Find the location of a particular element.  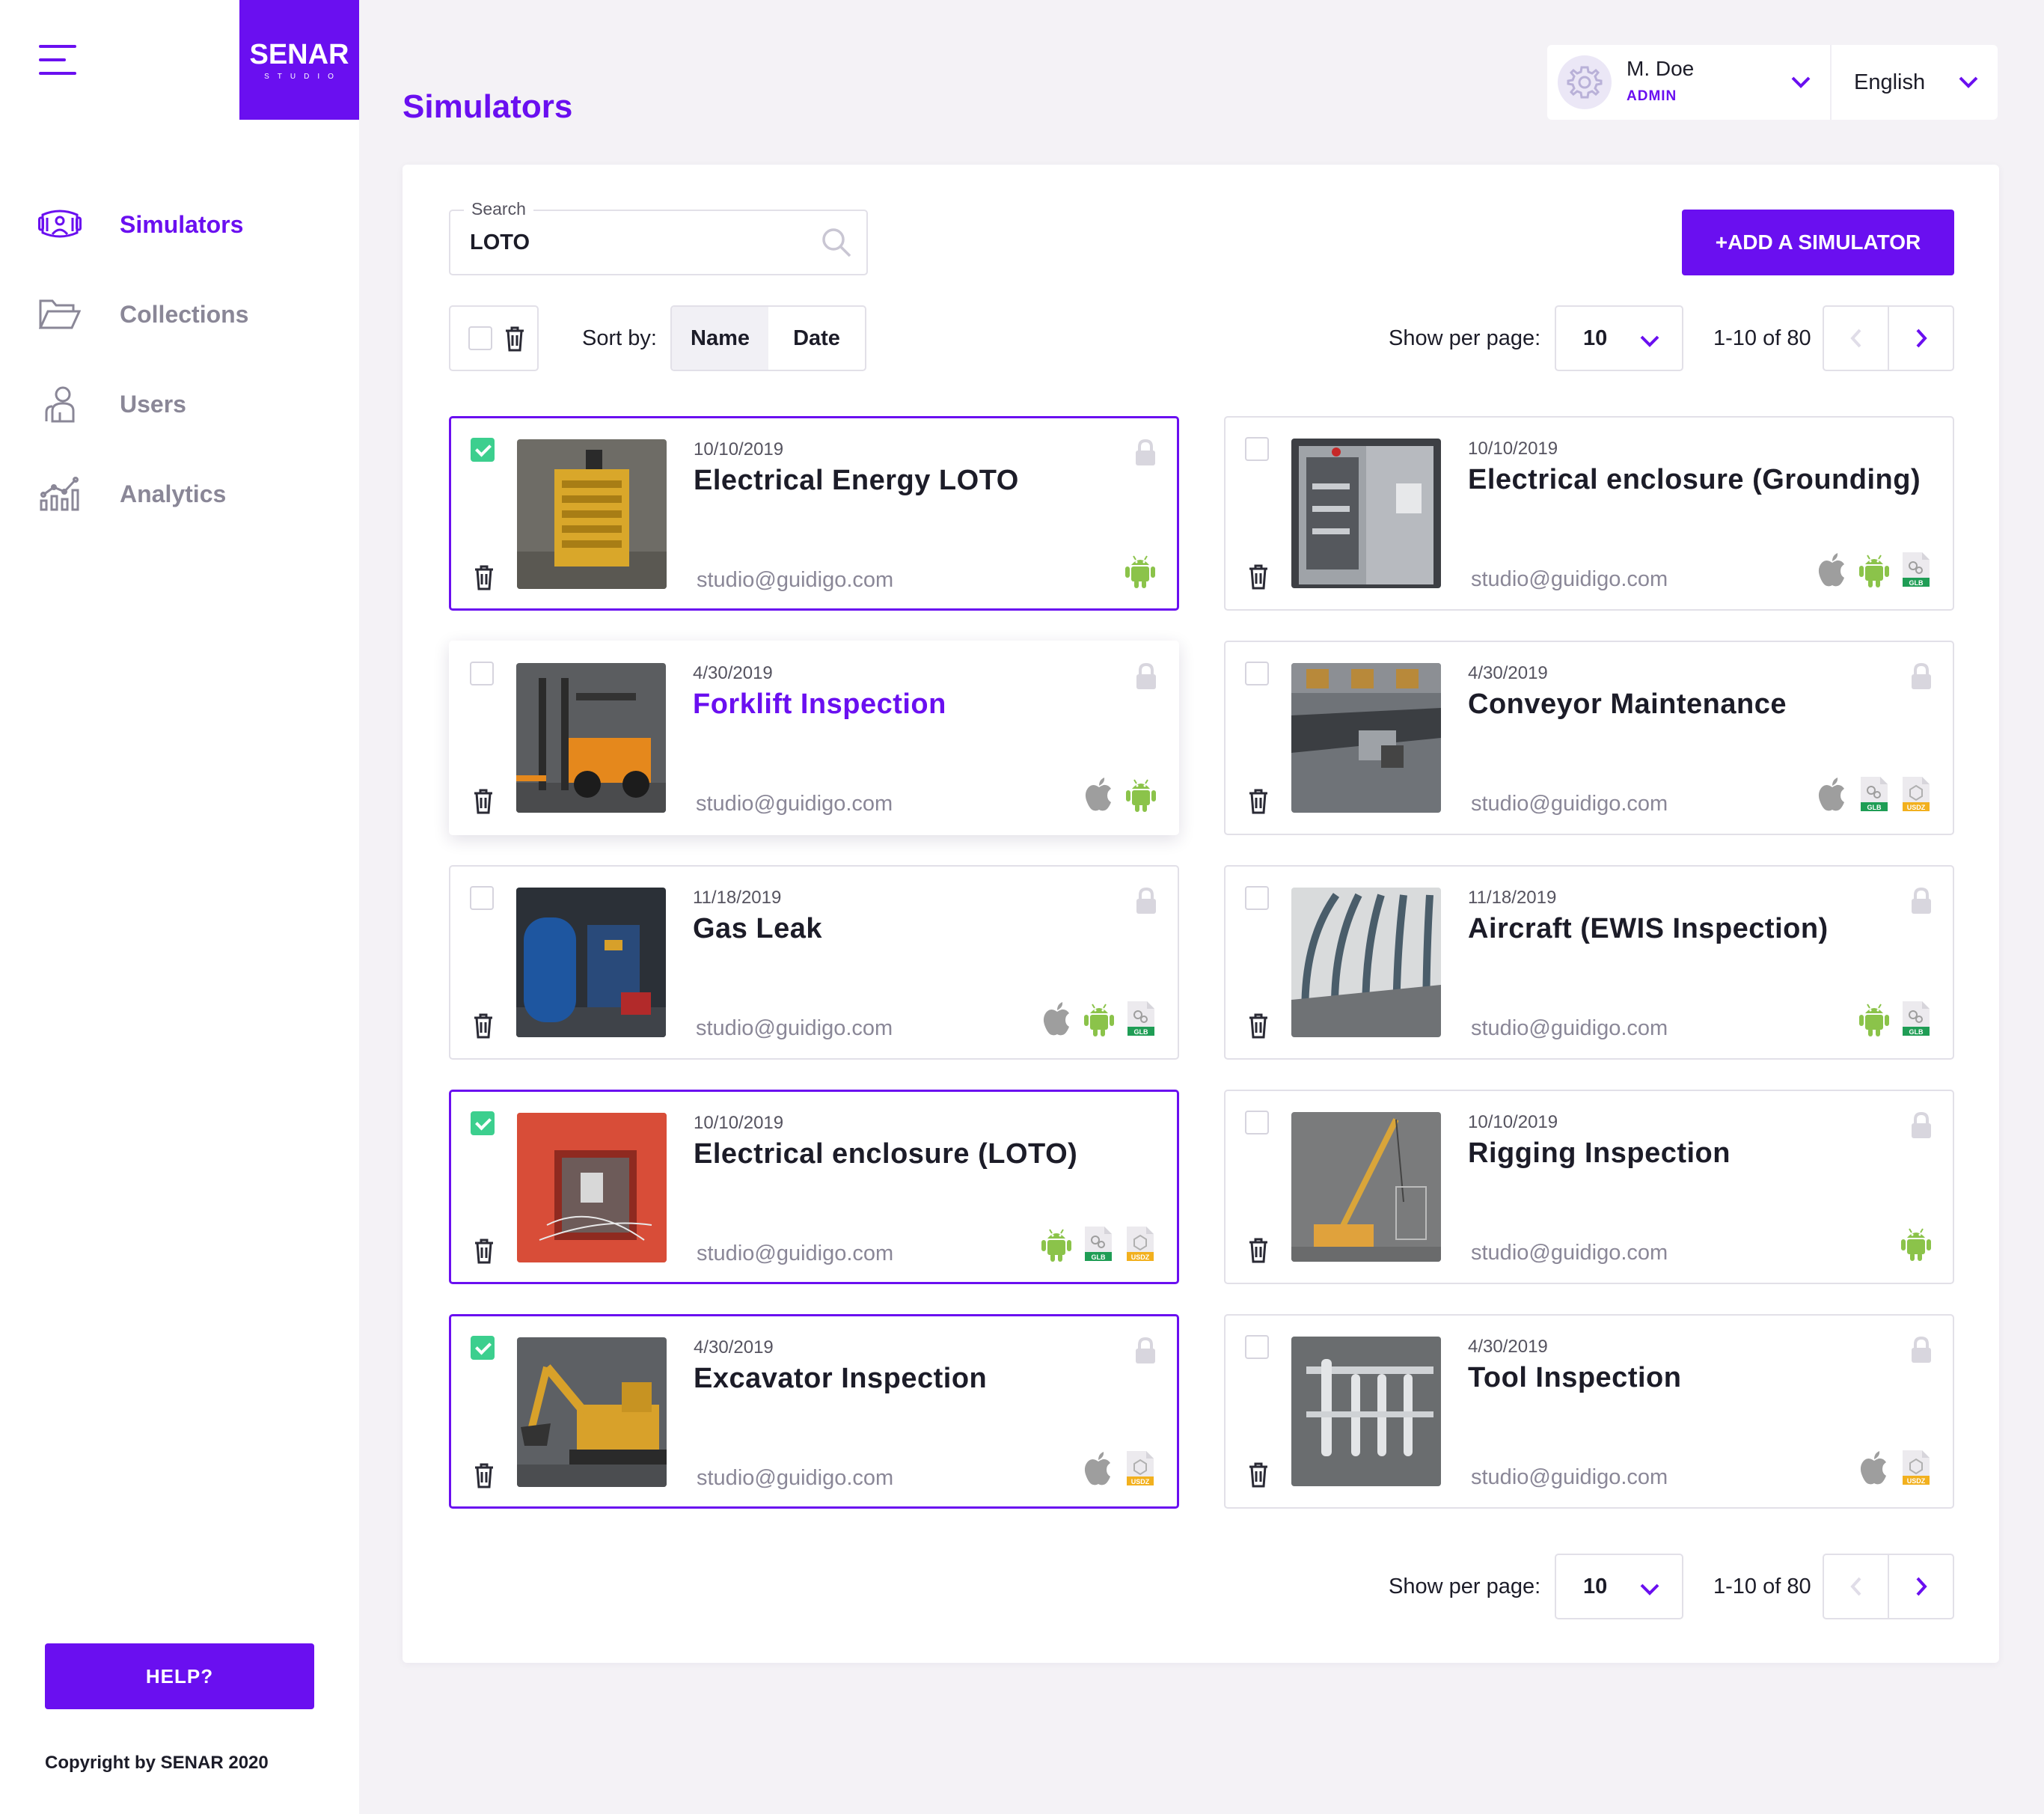

search-icon is located at coordinates (836, 243).